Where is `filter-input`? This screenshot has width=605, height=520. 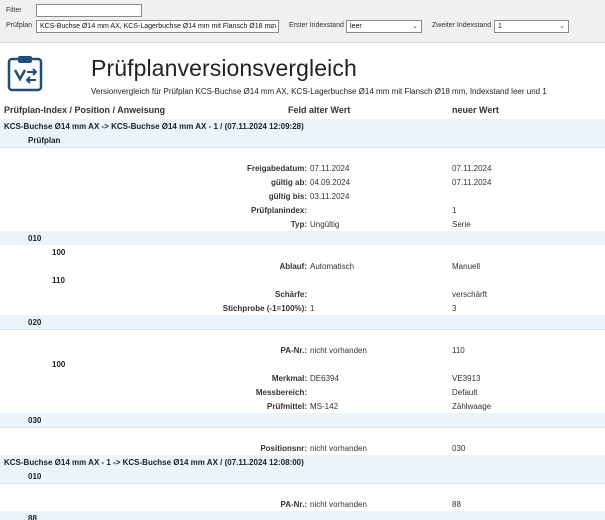 filter-input is located at coordinates (89, 10).